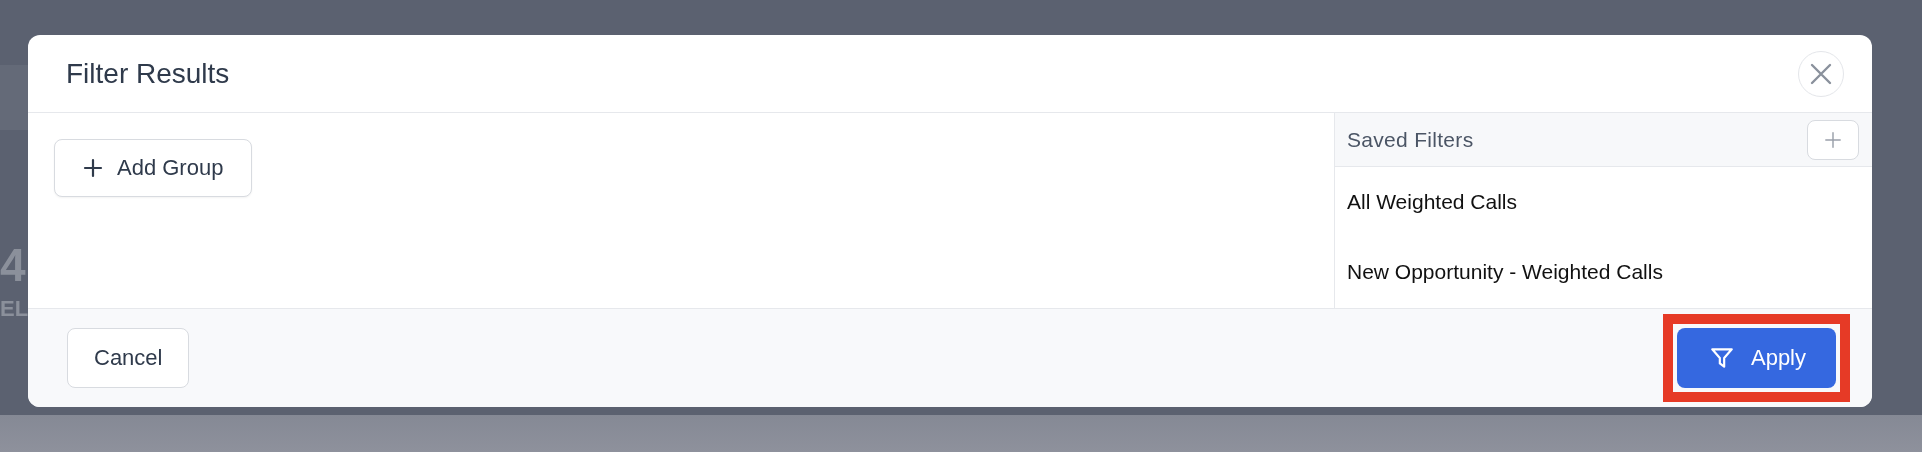 The height and width of the screenshot is (452, 1922). I want to click on dialog-title: Filter Results, so click(148, 73).